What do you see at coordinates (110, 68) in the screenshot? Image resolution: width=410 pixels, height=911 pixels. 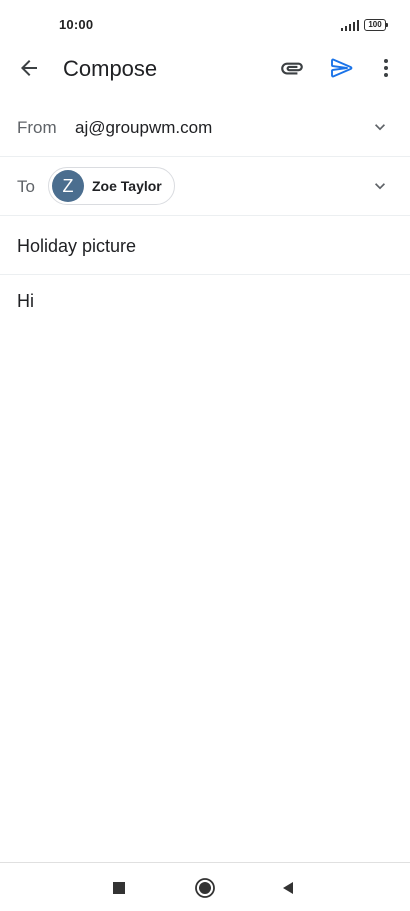 I see `page-title: Compose` at bounding box center [110, 68].